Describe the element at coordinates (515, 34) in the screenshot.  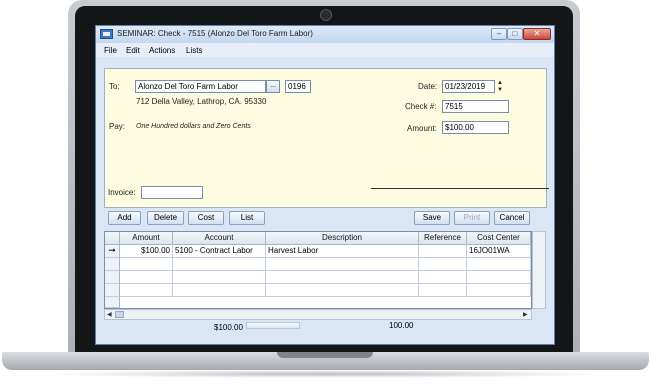
I see `maximize-button: □` at that location.